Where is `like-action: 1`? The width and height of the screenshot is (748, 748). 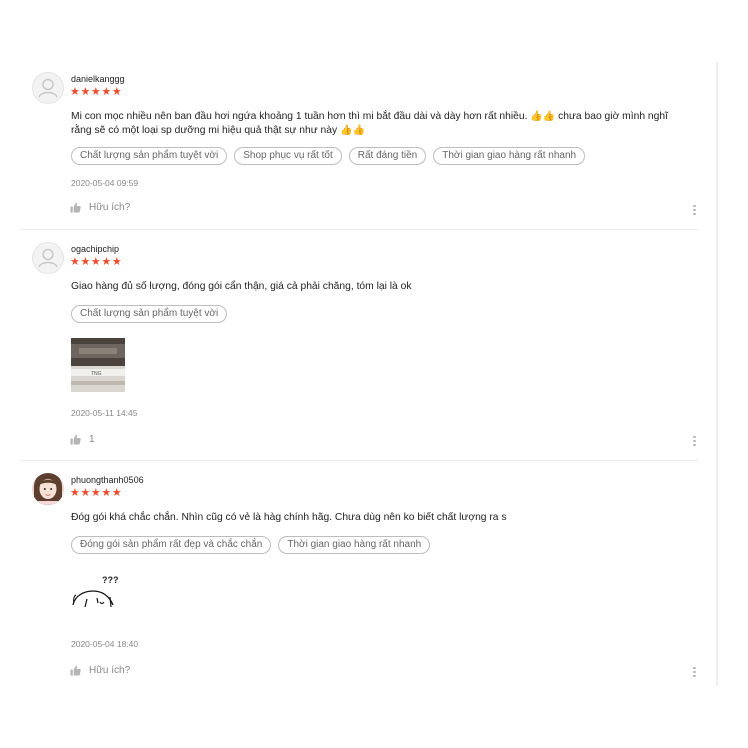
like-action: 1 is located at coordinates (82, 439).